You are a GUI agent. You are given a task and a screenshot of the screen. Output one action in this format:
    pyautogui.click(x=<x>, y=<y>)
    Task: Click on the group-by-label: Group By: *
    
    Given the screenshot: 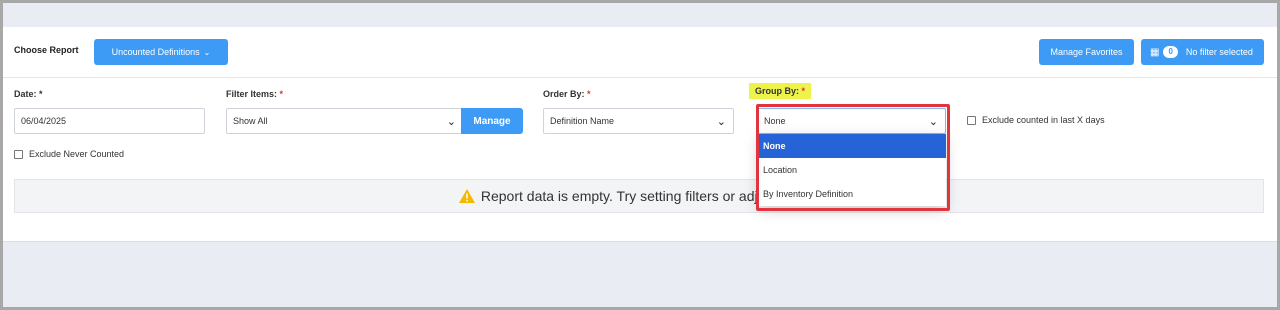 What is the action you would take?
    pyautogui.click(x=780, y=91)
    